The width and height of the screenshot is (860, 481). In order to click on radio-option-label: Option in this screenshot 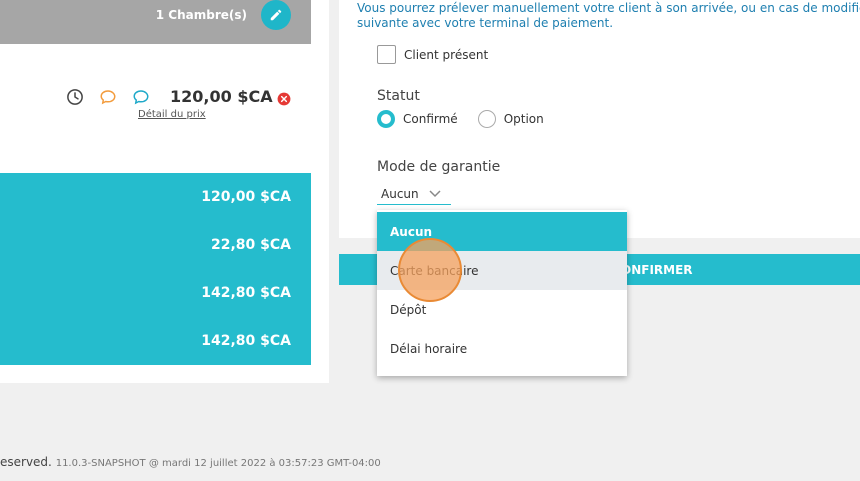, I will do `click(524, 119)`.